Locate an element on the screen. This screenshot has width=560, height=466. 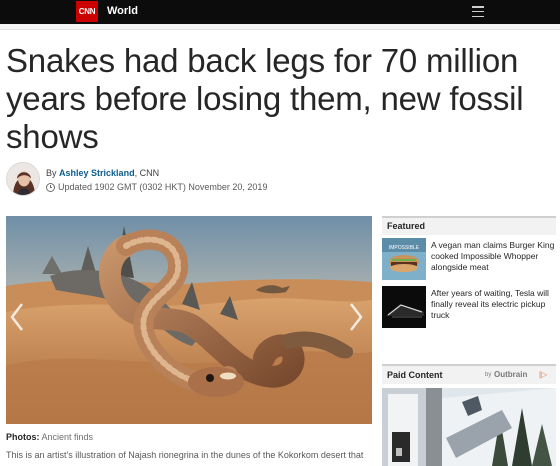
chevron-right-icon is located at coordinates (356, 317).